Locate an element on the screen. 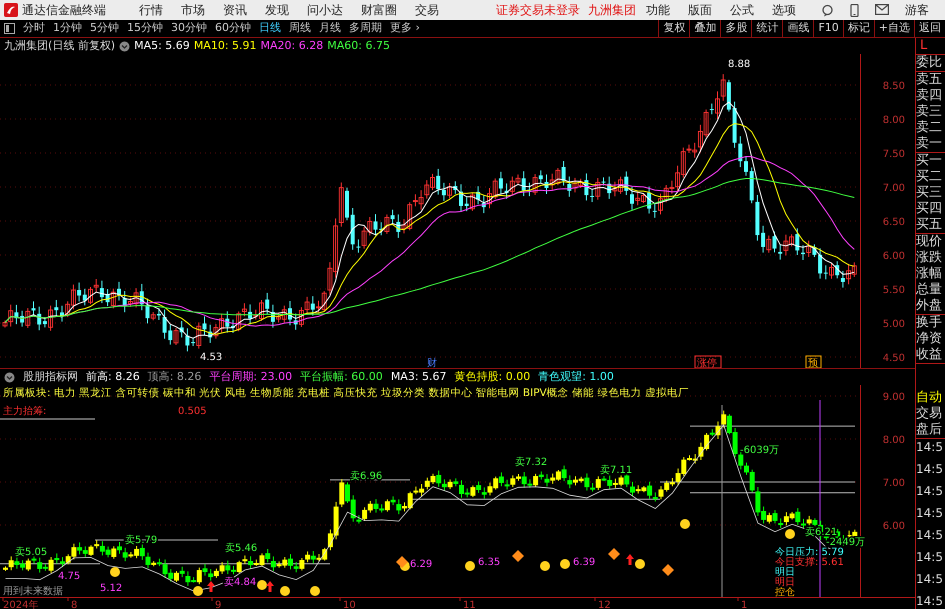 Image resolution: width=945 pixels, height=609 pixels. up-arrow-icon is located at coordinates (211, 586).